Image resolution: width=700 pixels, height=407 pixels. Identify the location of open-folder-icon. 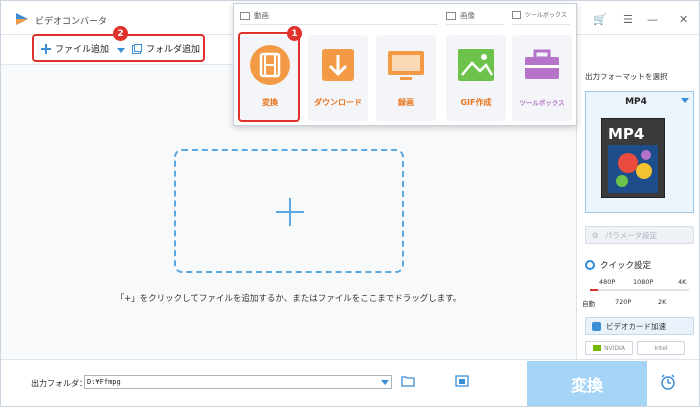
(408, 381).